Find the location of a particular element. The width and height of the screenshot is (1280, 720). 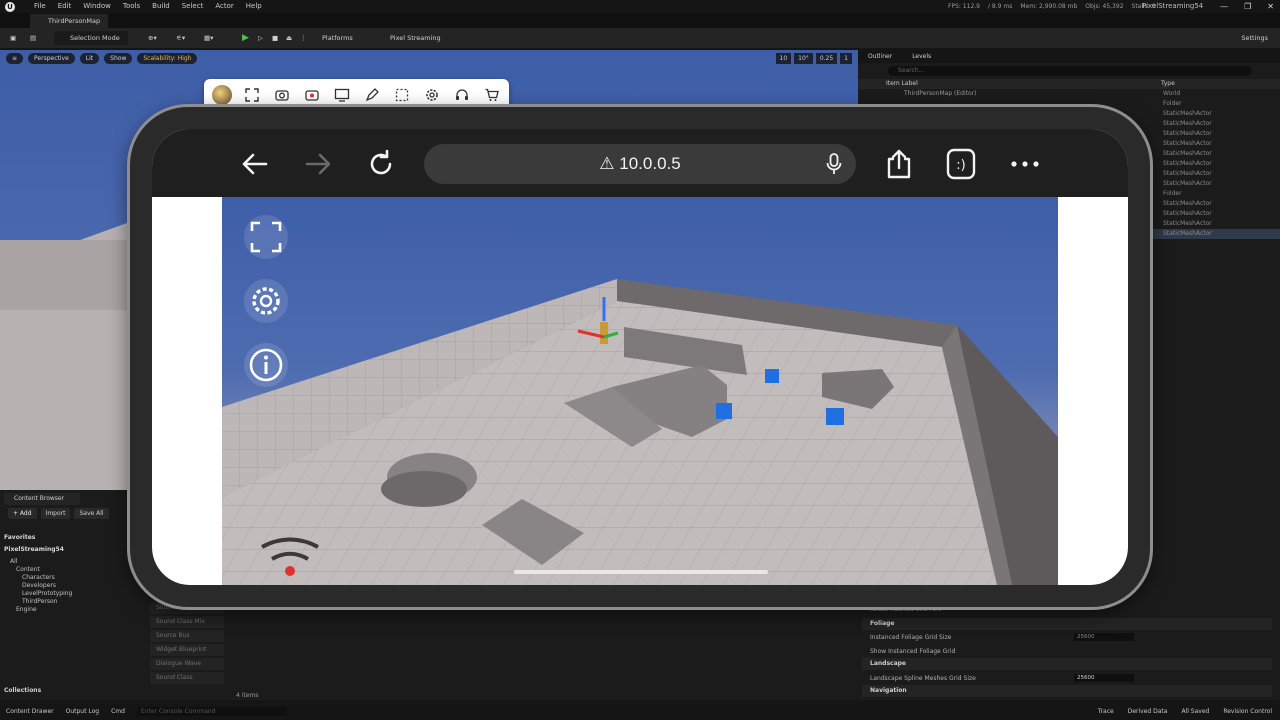

menu-select: Select is located at coordinates (193, 6).